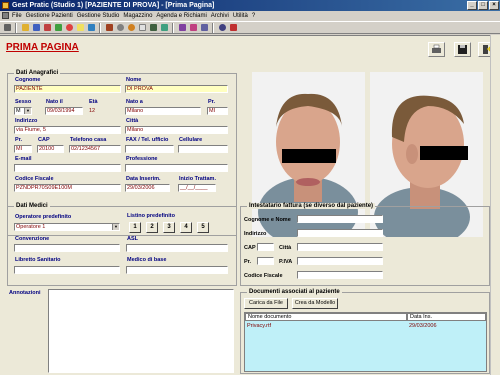 The width and height of the screenshot is (500, 375). I want to click on chevron-down-icon: ▼, so click(115, 227).